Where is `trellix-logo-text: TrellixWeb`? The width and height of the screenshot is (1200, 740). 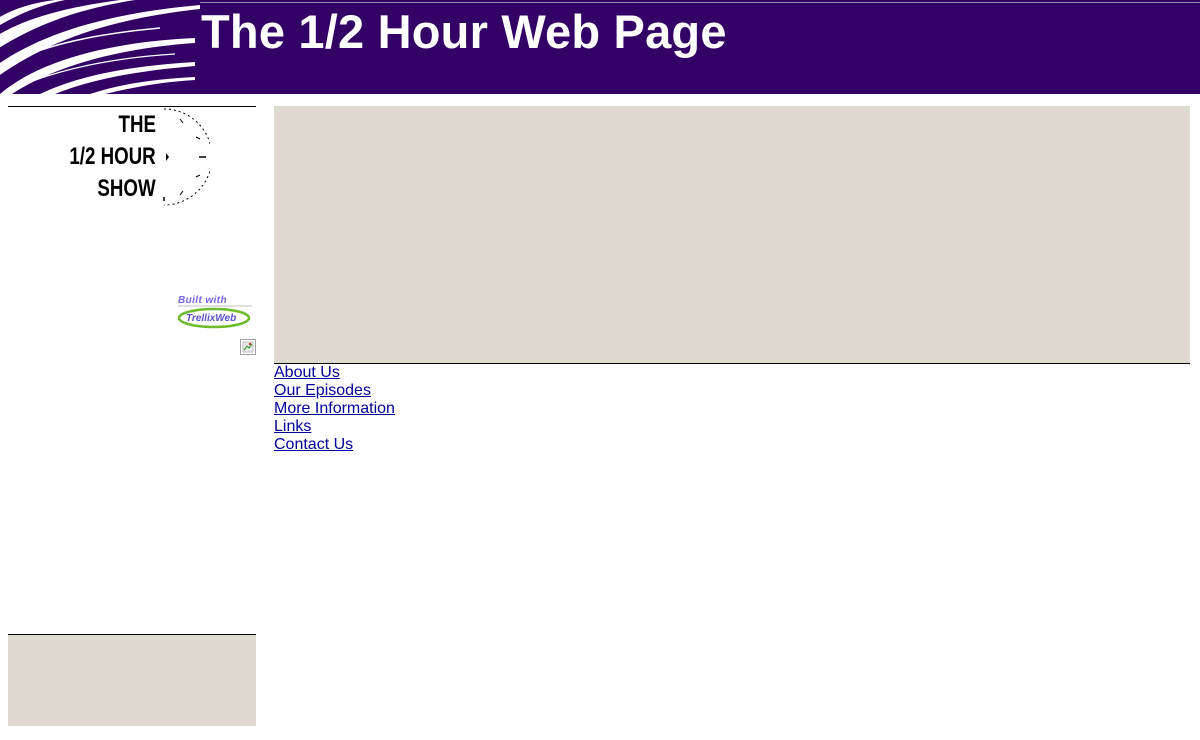 trellix-logo-text: TrellixWeb is located at coordinates (211, 318).